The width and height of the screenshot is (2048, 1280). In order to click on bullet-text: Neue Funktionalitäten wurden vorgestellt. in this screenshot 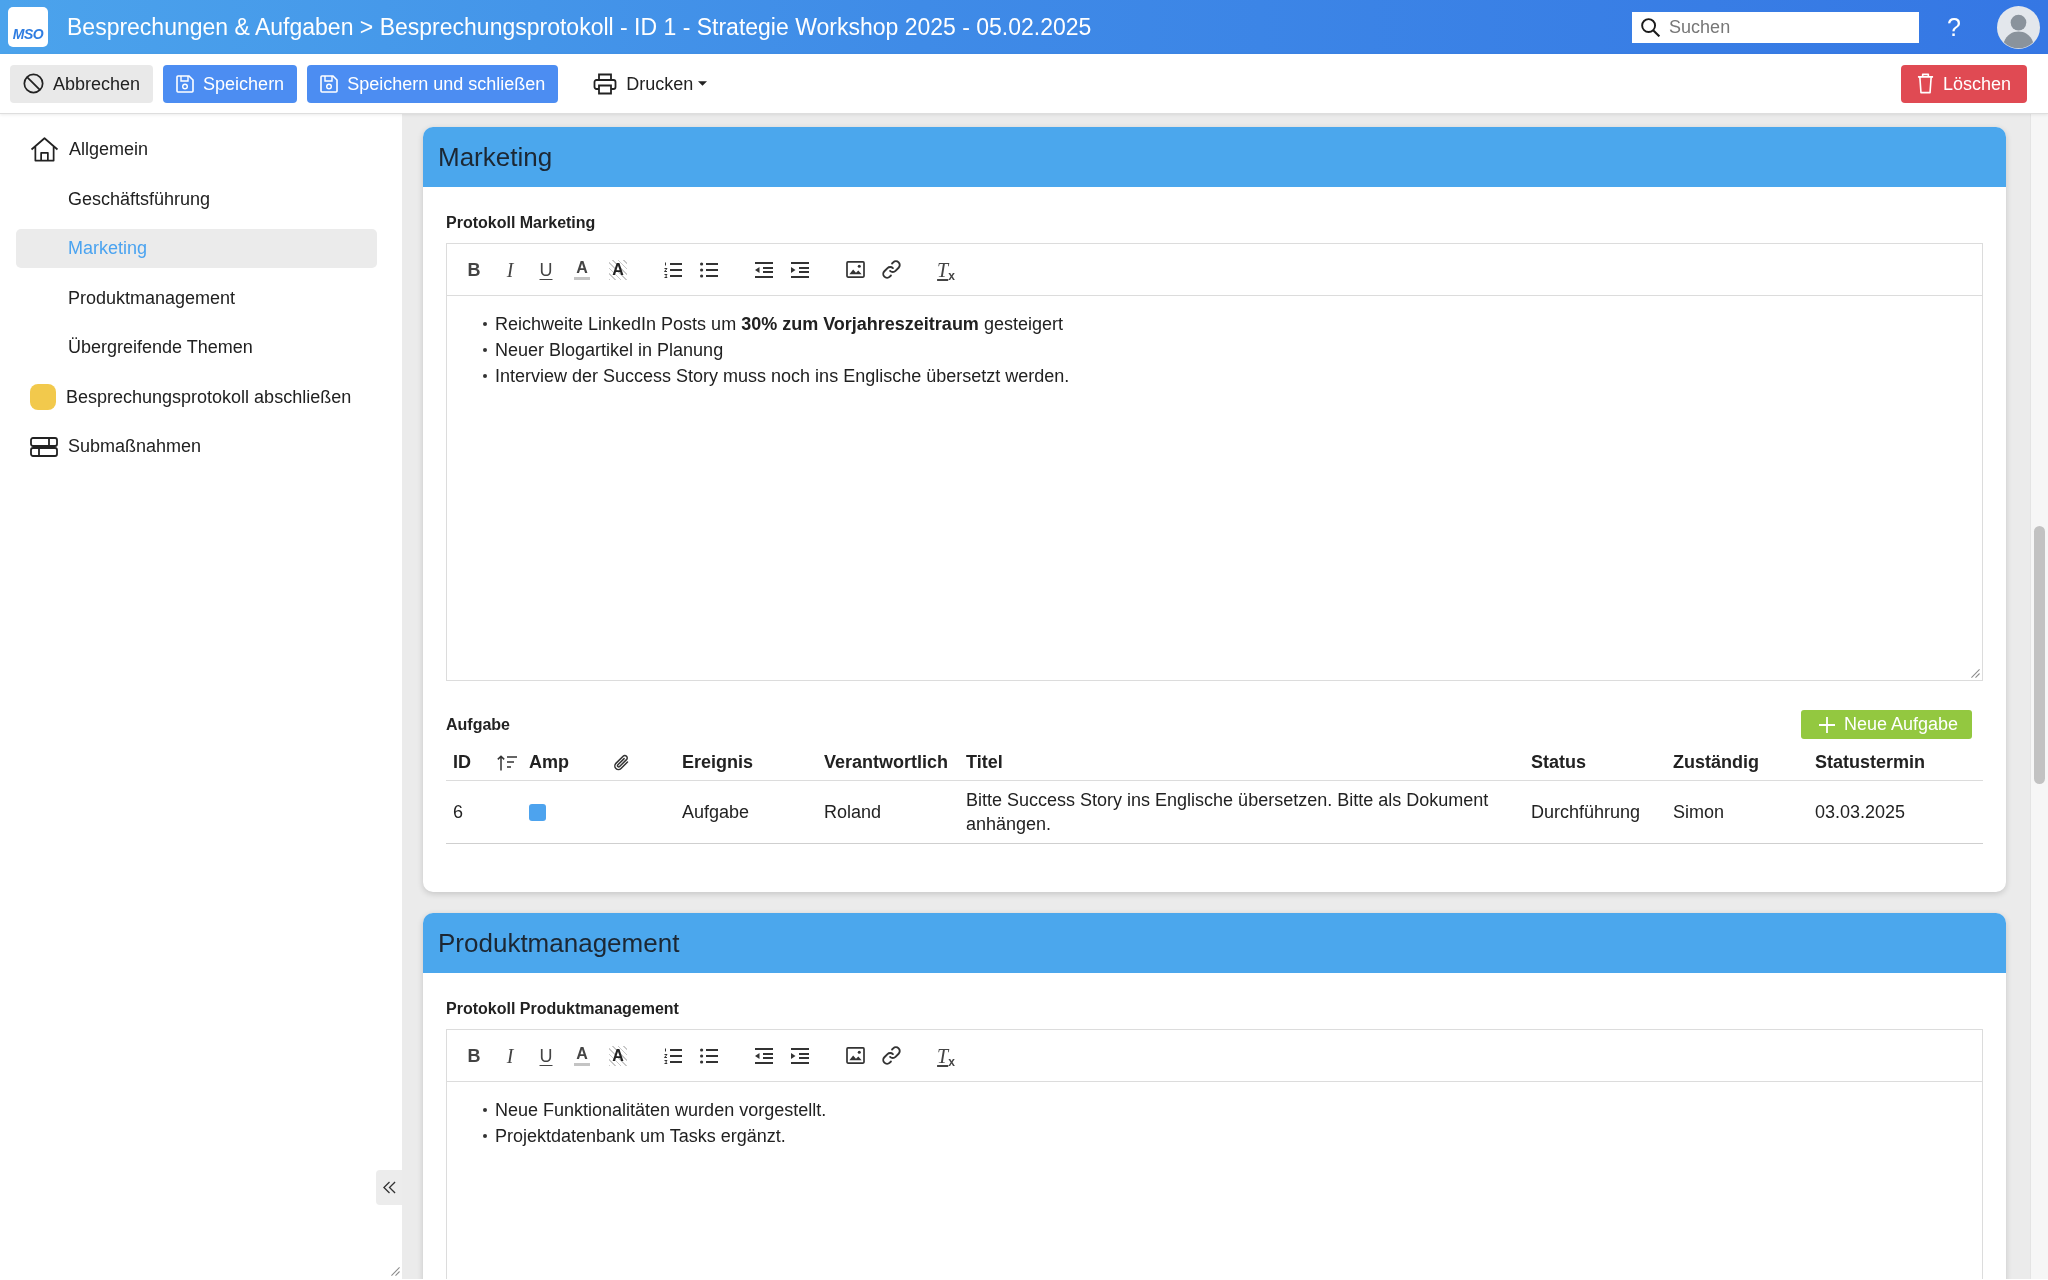, I will do `click(661, 1110)`.